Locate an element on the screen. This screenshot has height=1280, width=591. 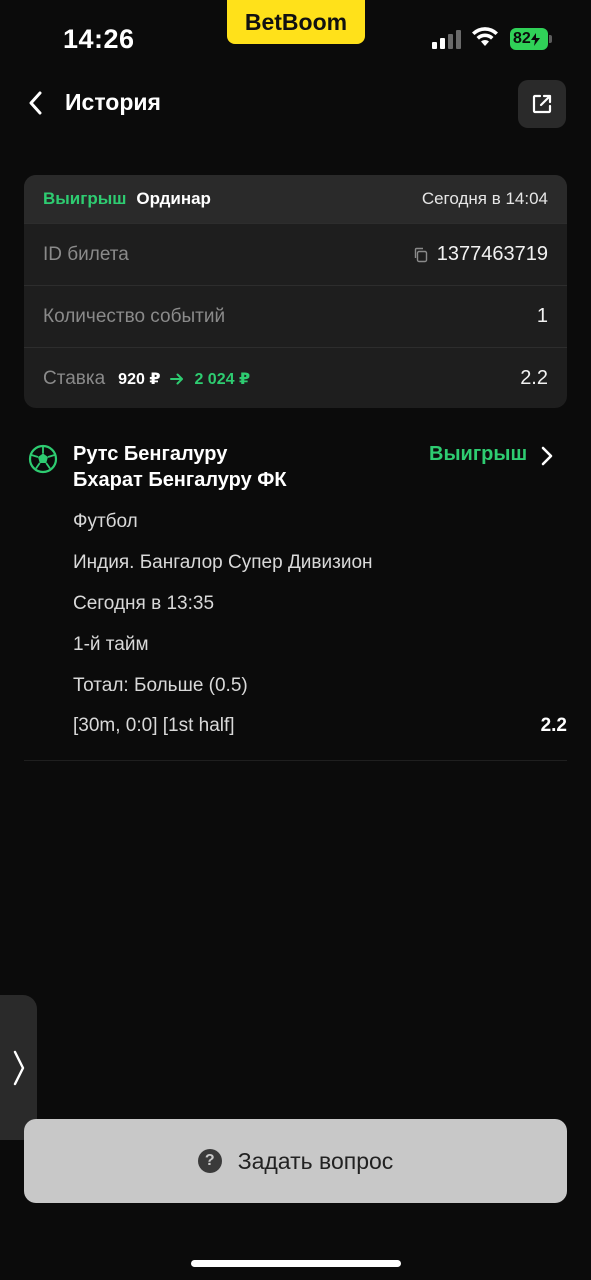
battery-icon: 82 is located at coordinates (531, 39).